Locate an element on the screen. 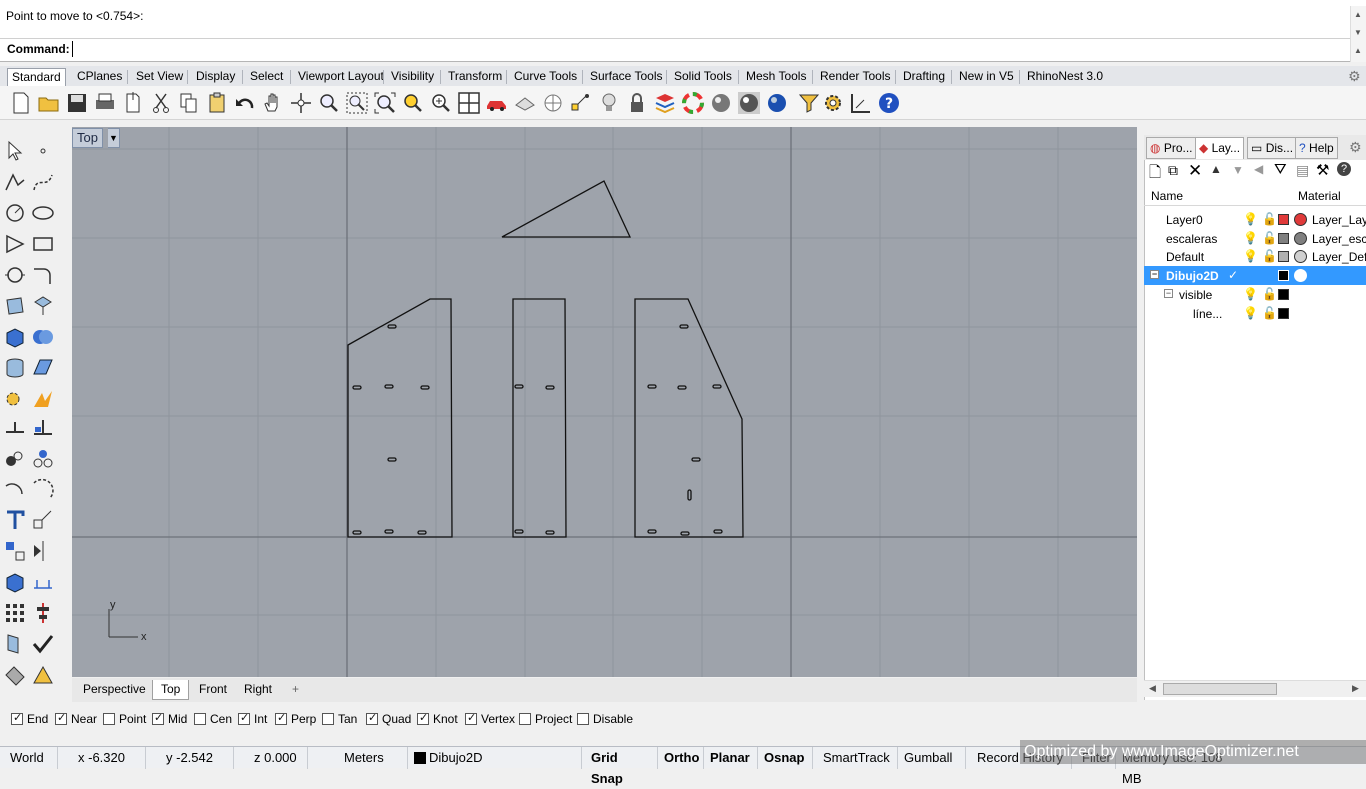 The image size is (1366, 789). zoom-all-icon is located at coordinates (441, 103).